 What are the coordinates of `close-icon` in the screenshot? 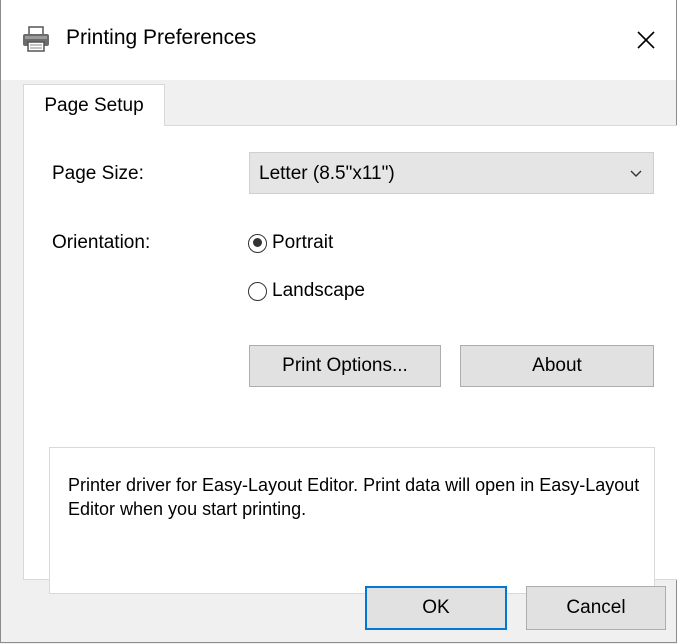 It's located at (646, 40).